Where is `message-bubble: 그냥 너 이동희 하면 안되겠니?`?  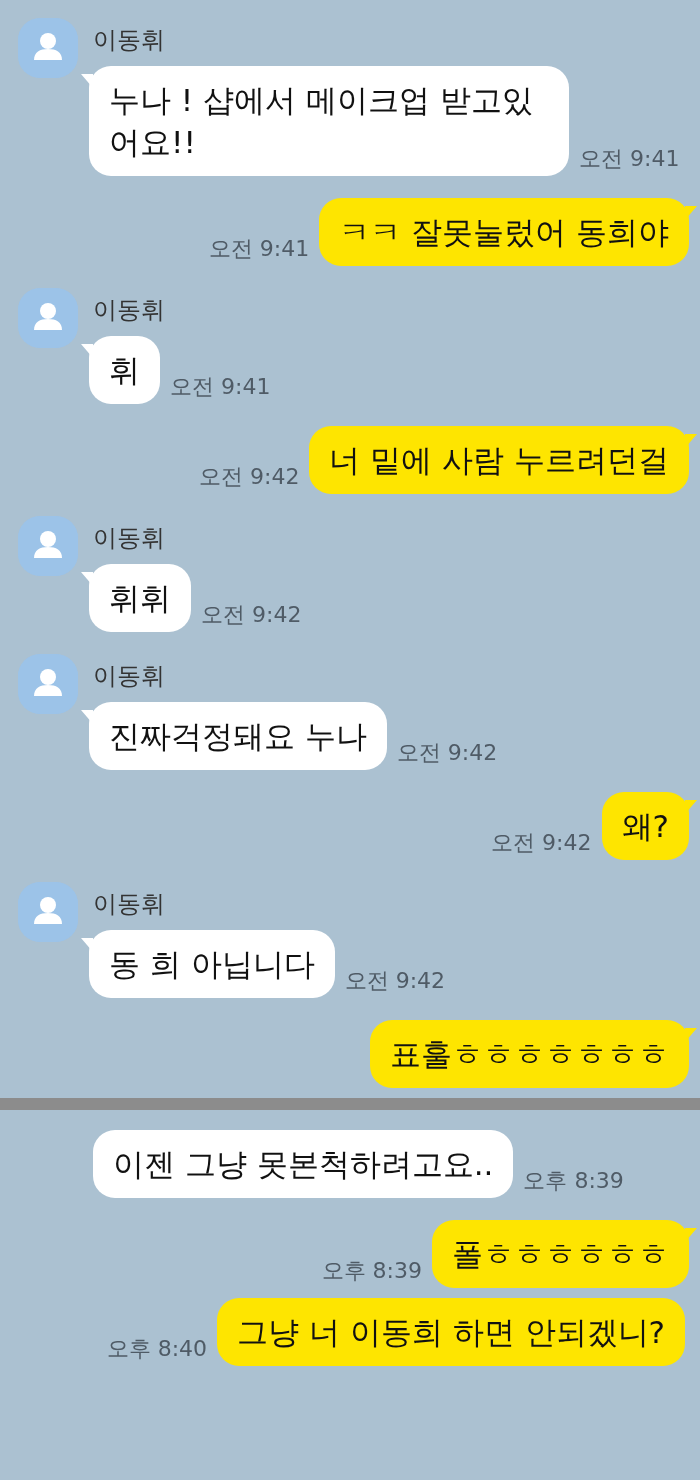 message-bubble: 그냥 너 이동희 하면 안되겠니? is located at coordinates (451, 1332).